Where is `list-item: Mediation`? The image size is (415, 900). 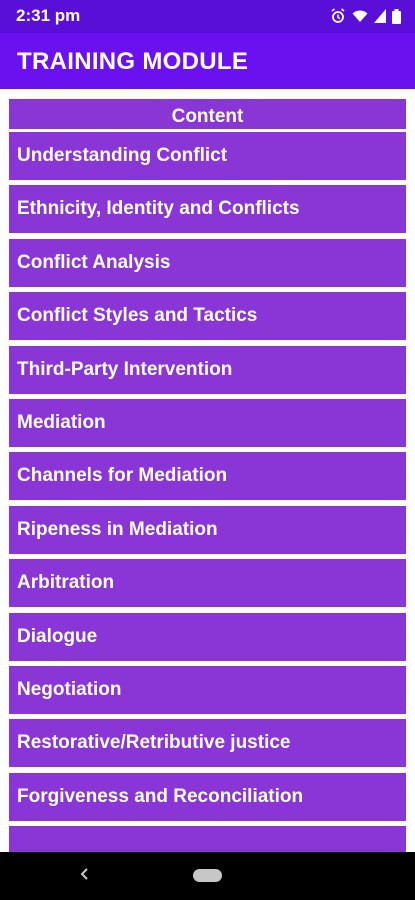
list-item: Mediation is located at coordinates (207, 422).